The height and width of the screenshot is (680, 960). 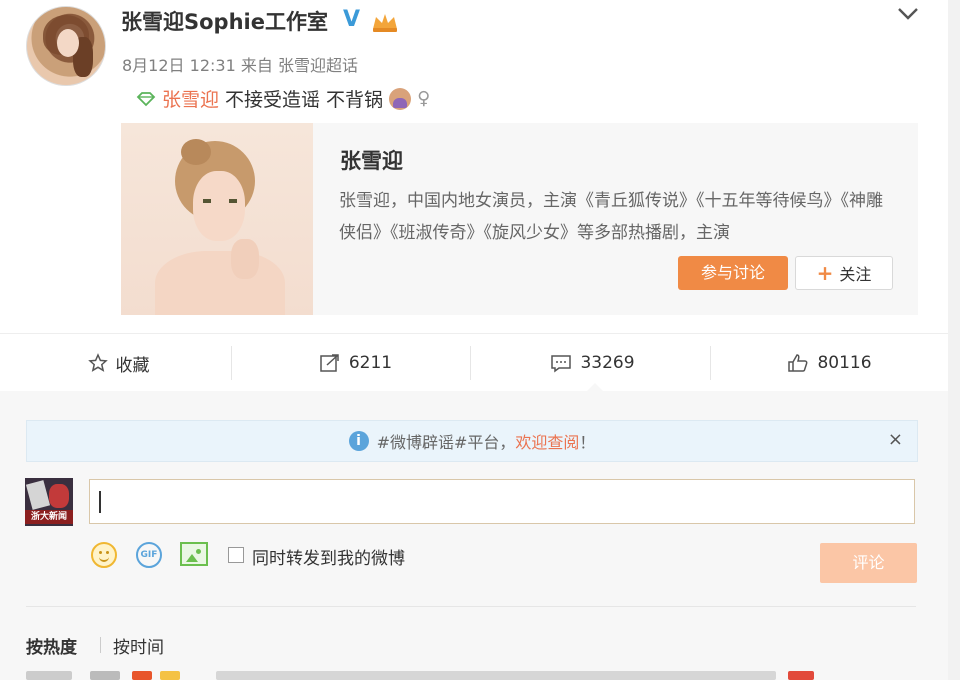 What do you see at coordinates (471, 675) in the screenshot?
I see `next-comment-preview` at bounding box center [471, 675].